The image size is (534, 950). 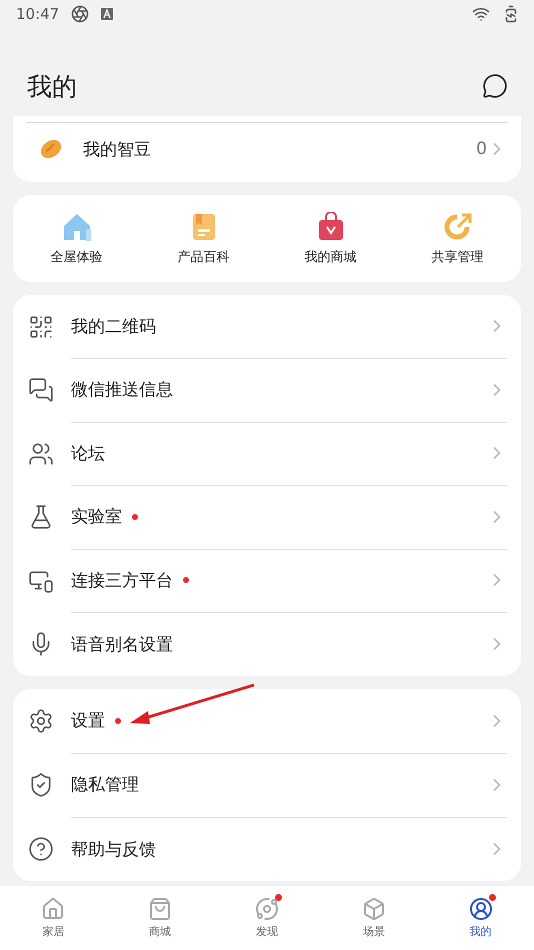 I want to click on shortcut-button: 产品百科, so click(x=203, y=239).